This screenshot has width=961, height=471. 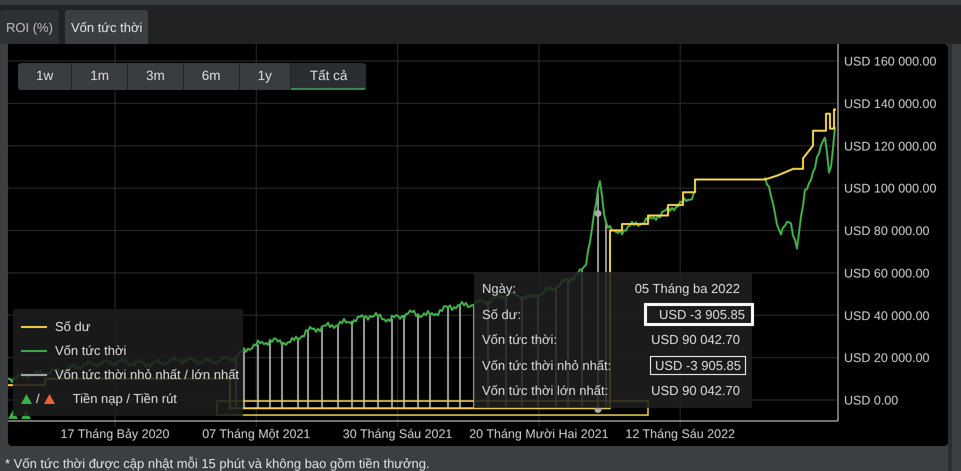 What do you see at coordinates (29, 27) in the screenshot?
I see `tab: ROI (%)` at bounding box center [29, 27].